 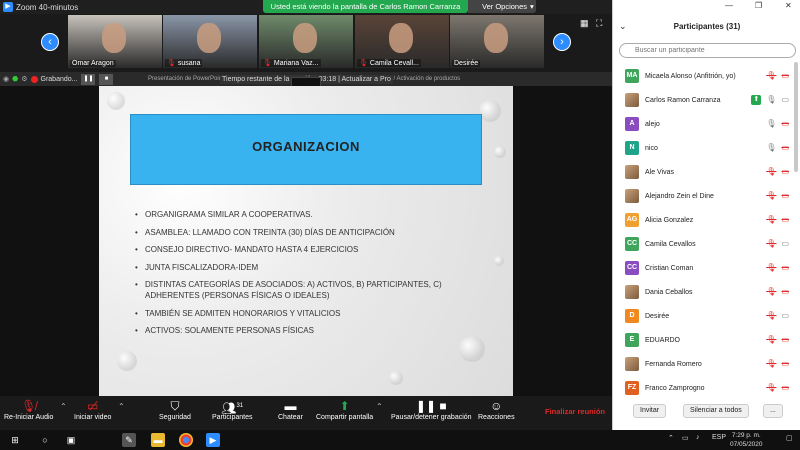 I want to click on participant-row: FZ Franco Zamprogno 🎙︎ ▭, so click(x=704, y=388).